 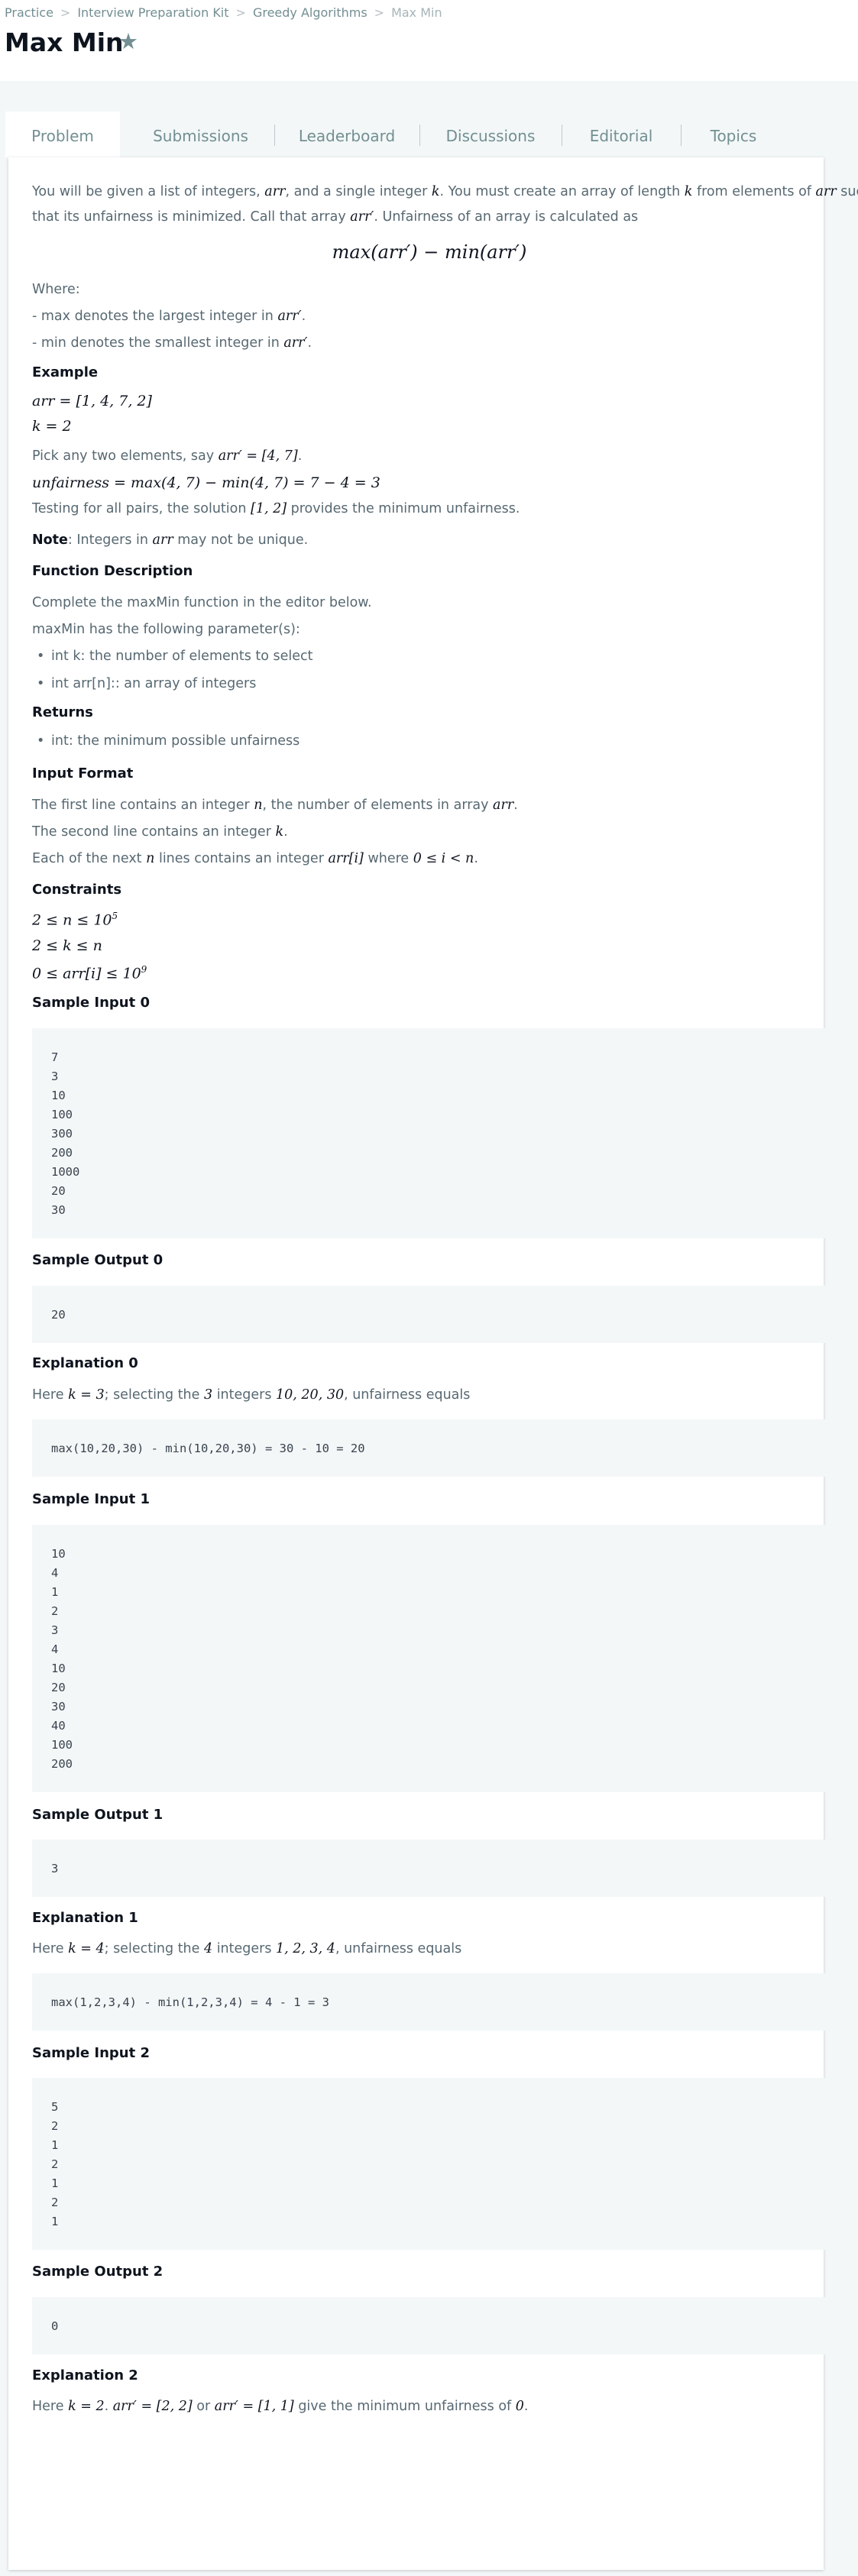 What do you see at coordinates (429, 1314) in the screenshot?
I see `sample-output-0: 20` at bounding box center [429, 1314].